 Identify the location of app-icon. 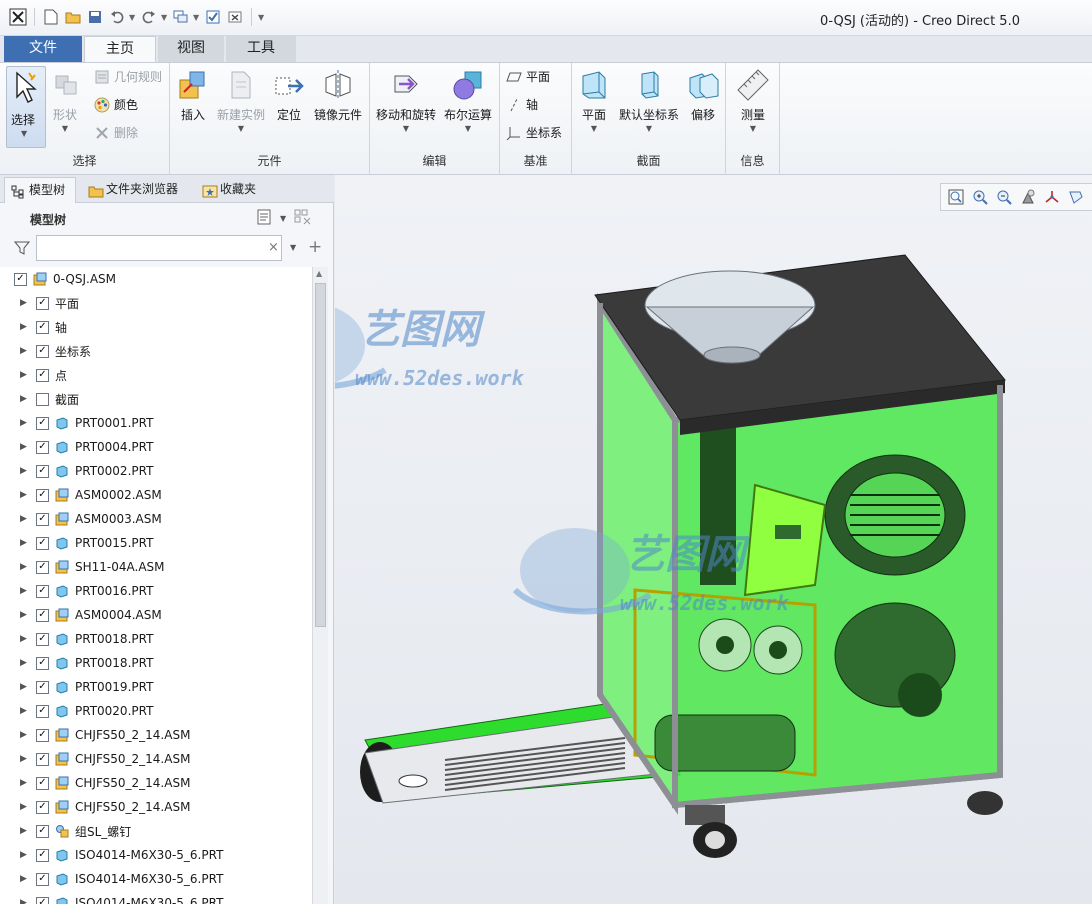
(18, 17).